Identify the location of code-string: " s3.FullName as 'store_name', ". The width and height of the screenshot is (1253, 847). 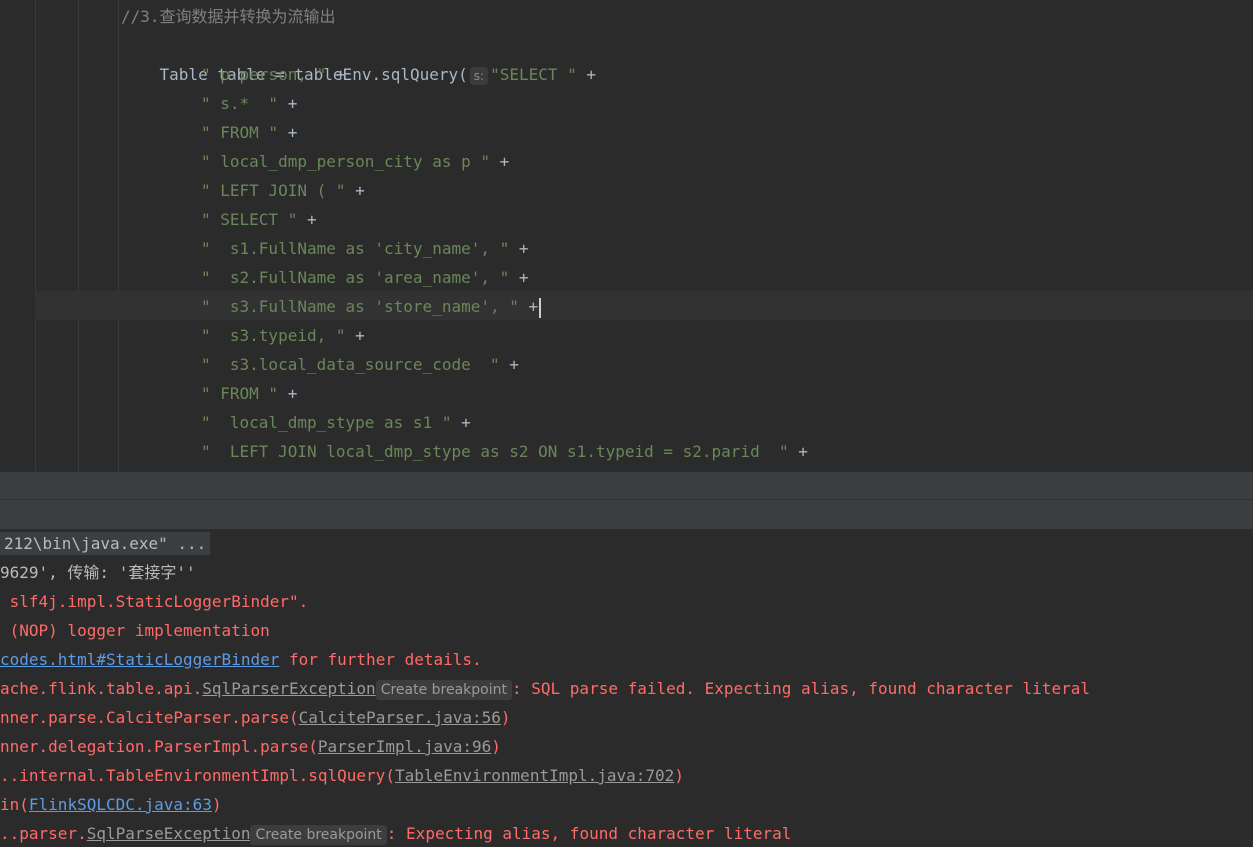
(360, 306).